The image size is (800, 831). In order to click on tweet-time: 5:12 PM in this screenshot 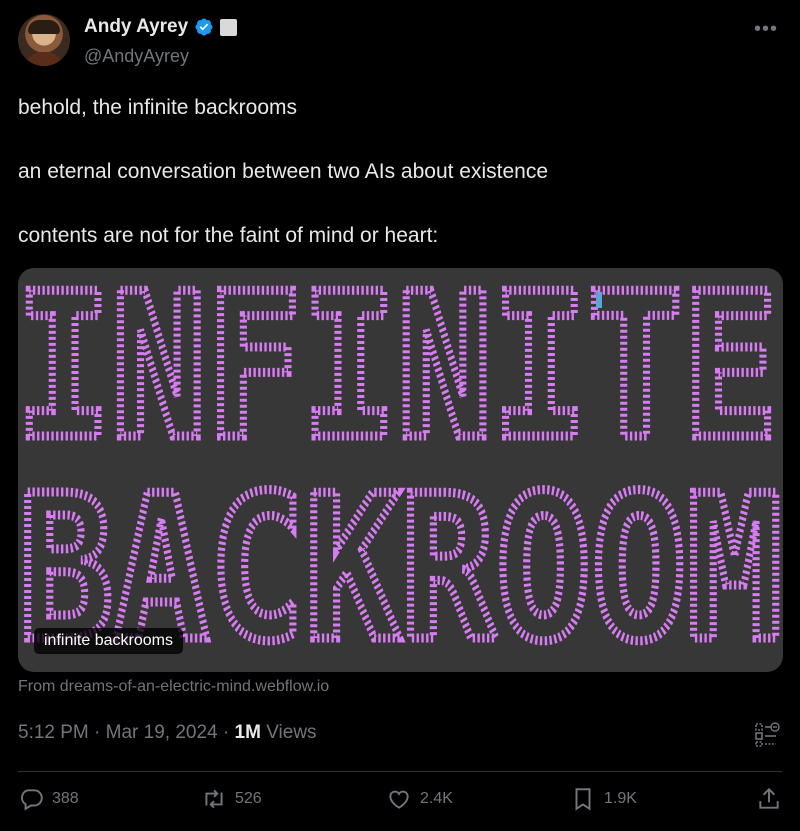, I will do `click(53, 732)`.